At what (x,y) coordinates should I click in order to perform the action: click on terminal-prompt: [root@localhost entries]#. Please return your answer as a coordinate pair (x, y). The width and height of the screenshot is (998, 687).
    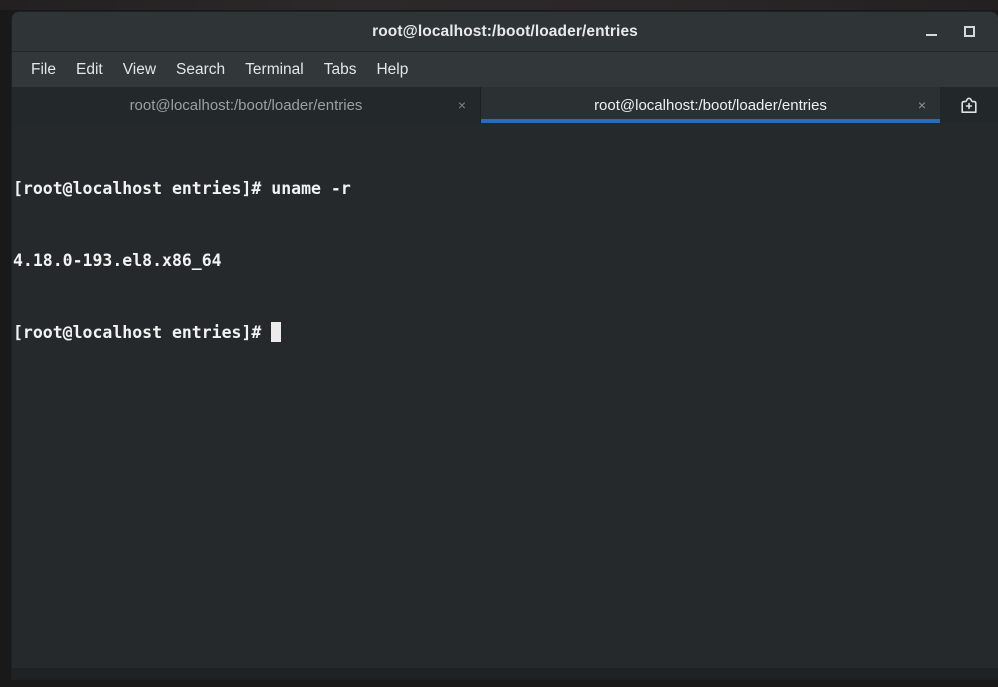
    Looking at the image, I should click on (142, 332).